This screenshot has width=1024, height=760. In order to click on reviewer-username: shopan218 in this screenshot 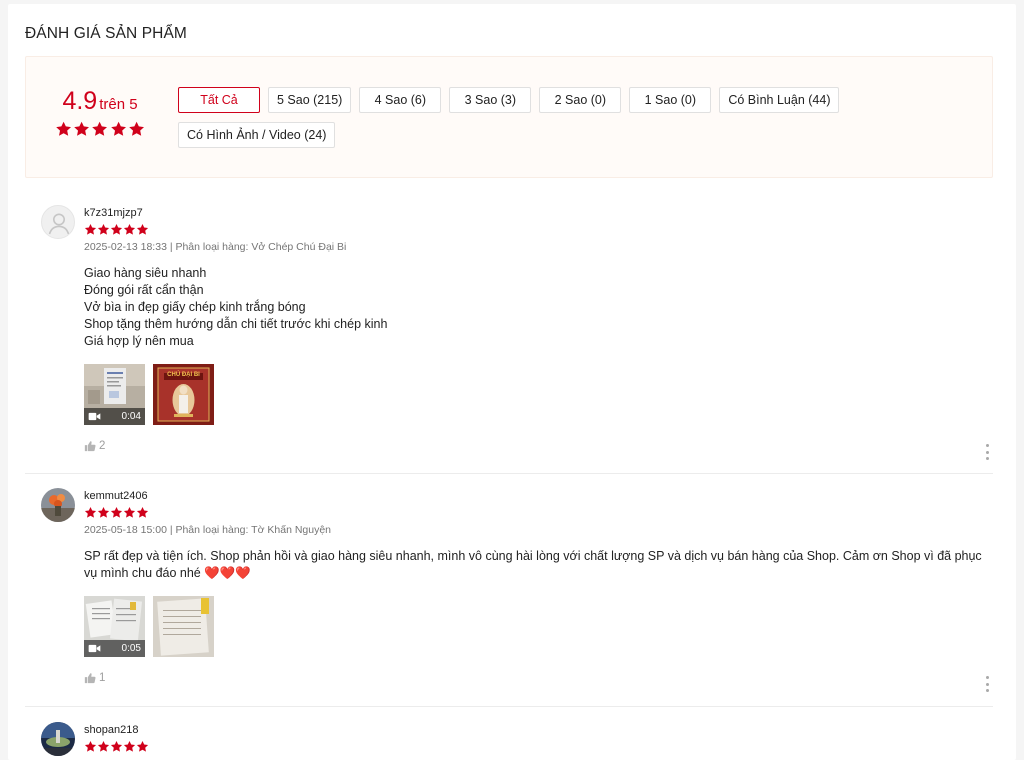, I will do `click(538, 730)`.